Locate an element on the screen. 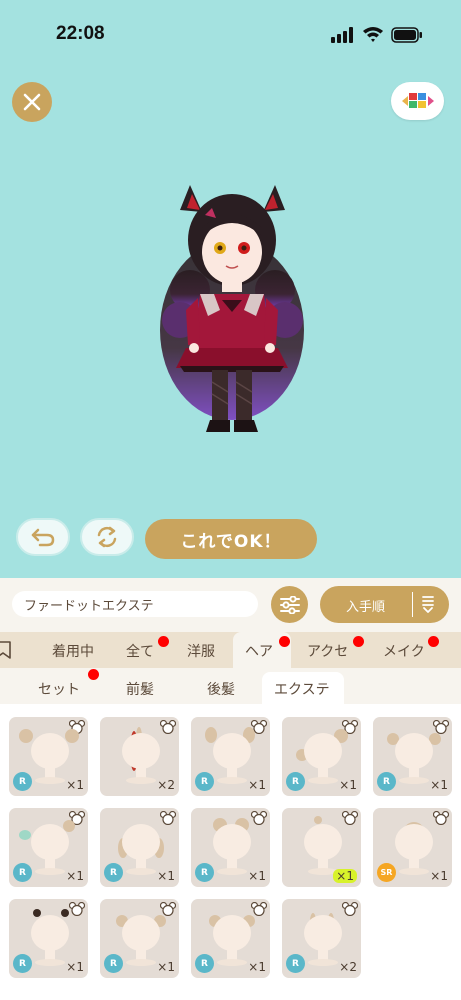 This screenshot has width=461, height=1000. tab-all: 全て is located at coordinates (140, 651).